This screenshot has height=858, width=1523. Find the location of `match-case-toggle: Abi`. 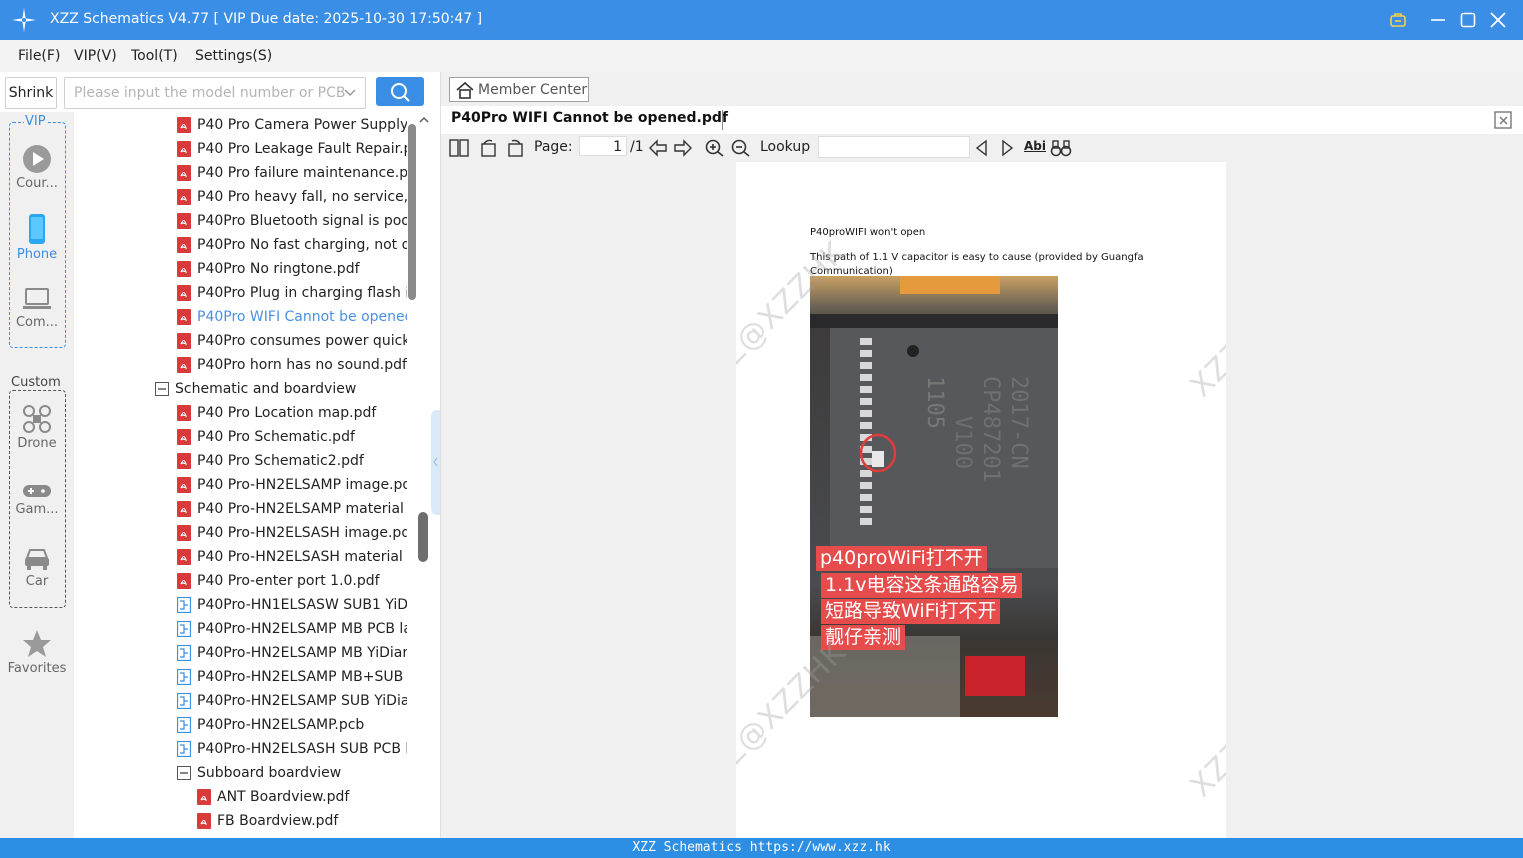

match-case-toggle: Abi is located at coordinates (1035, 146).